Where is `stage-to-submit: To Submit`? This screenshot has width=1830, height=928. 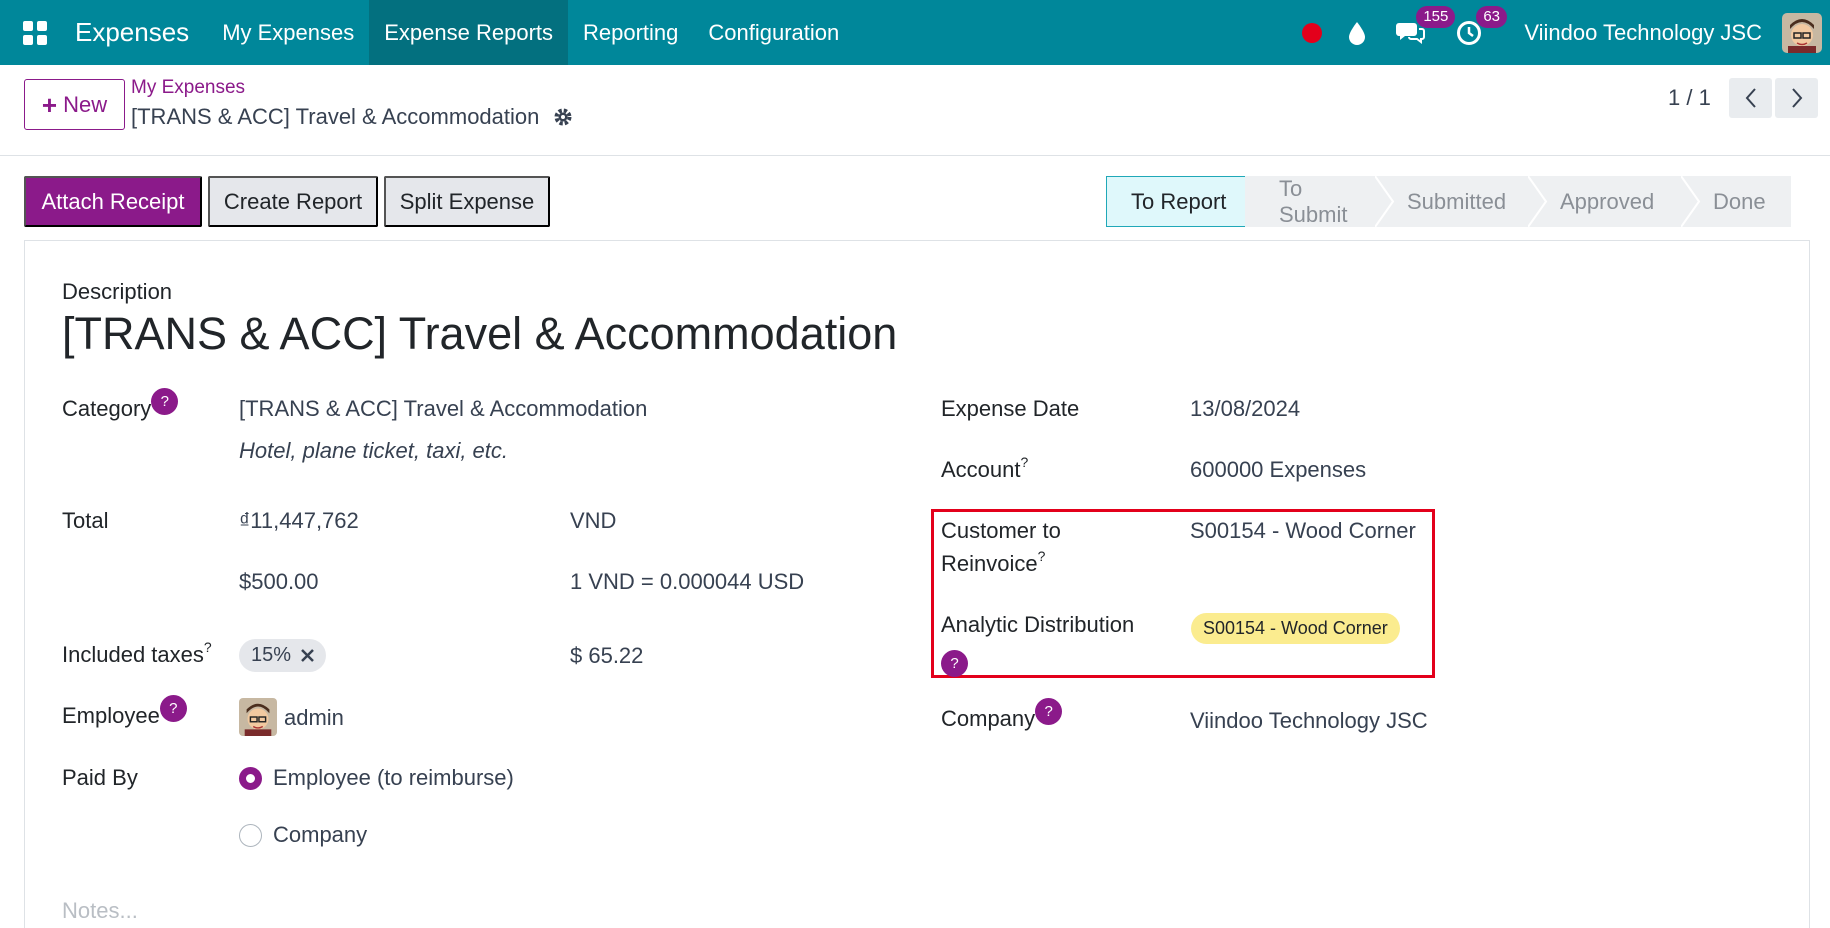 stage-to-submit: To Submit is located at coordinates (1310, 201).